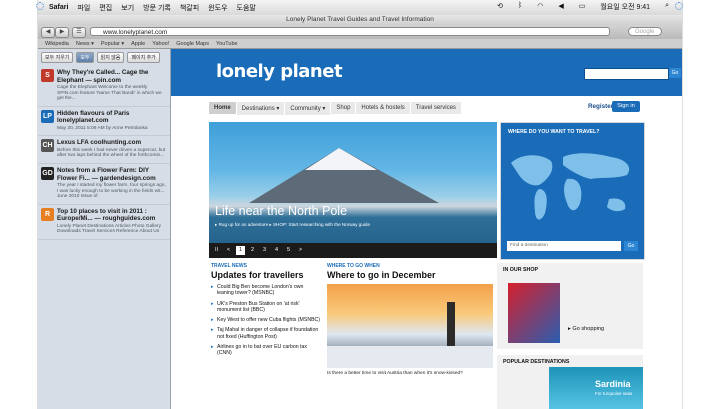 This screenshot has width=718, height=409. I want to click on nav-shop: Shop, so click(344, 108).